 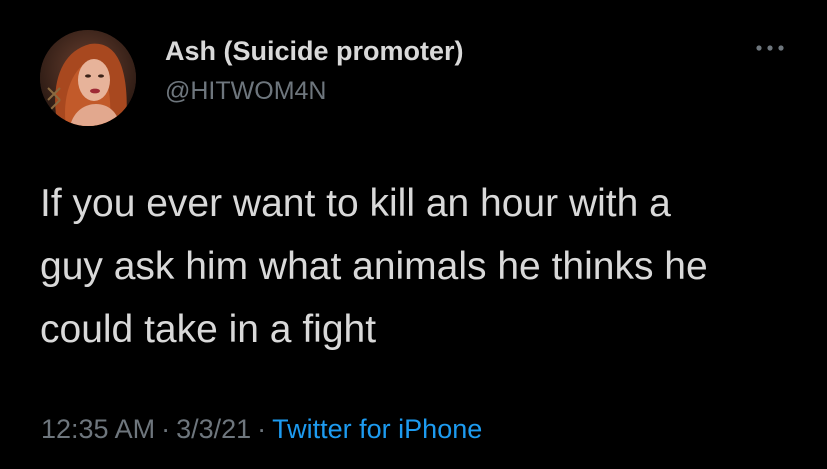 What do you see at coordinates (245, 91) in the screenshot?
I see `user-handle: @HITWOM4N` at bounding box center [245, 91].